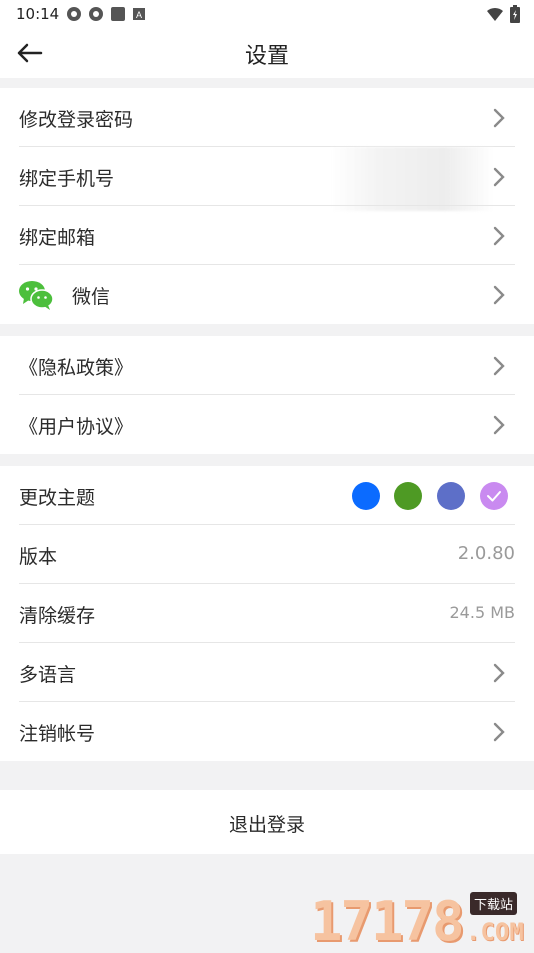 The width and height of the screenshot is (534, 953). I want to click on theme-color-purple, so click(494, 496).